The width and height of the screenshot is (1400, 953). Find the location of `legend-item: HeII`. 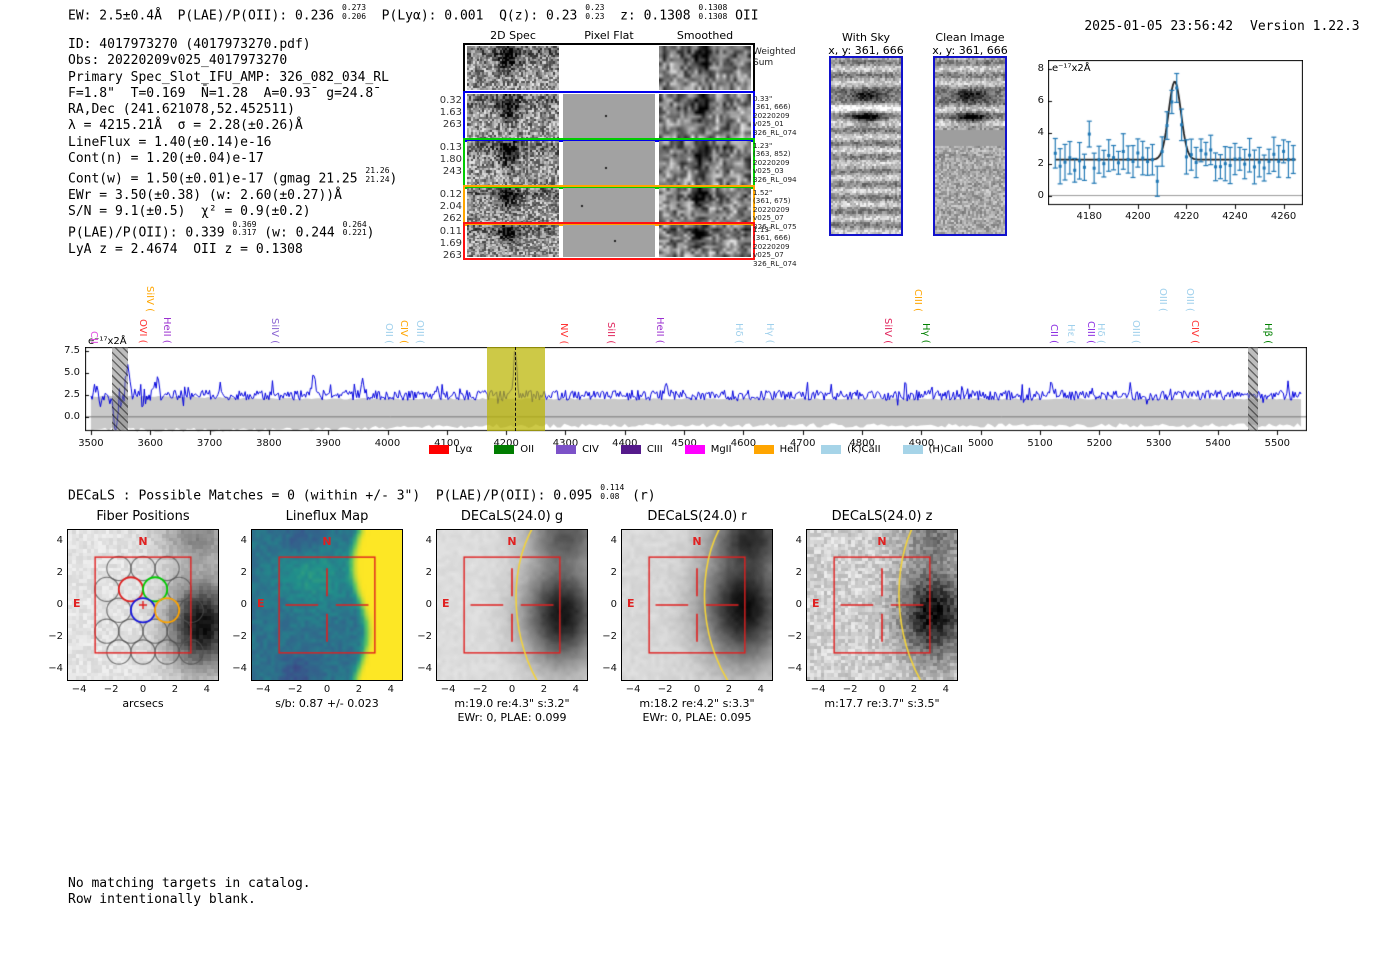

legend-item: HeII is located at coordinates (776, 449).